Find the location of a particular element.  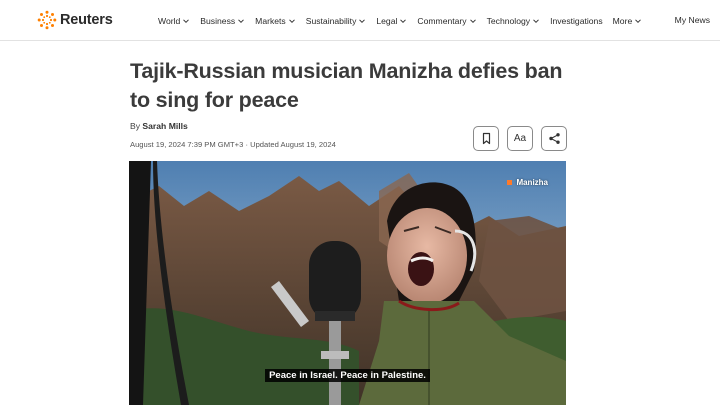

text-size-label: Aa is located at coordinates (520, 138).